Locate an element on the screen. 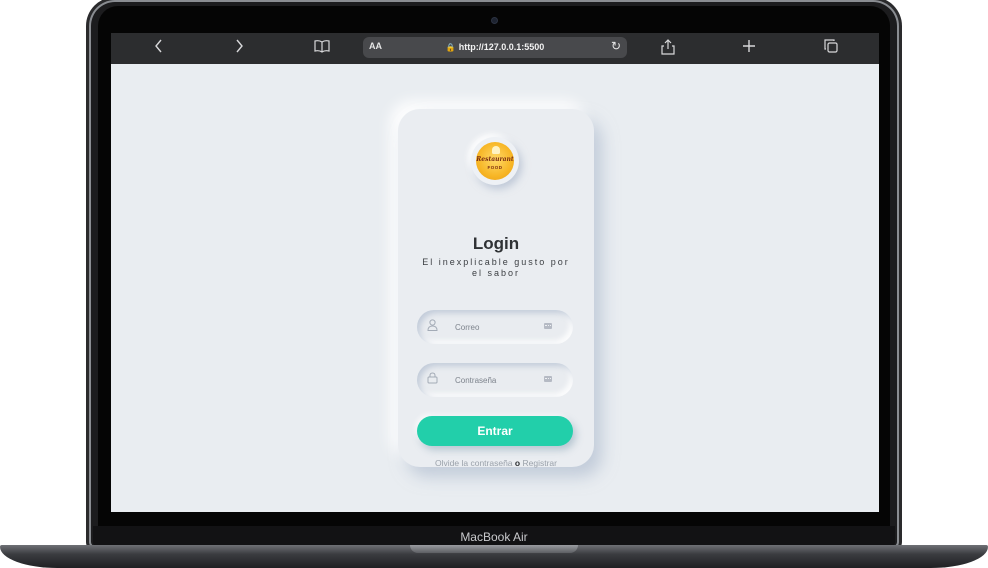 The height and width of the screenshot is (568, 988). password-input is located at coordinates (500, 380).